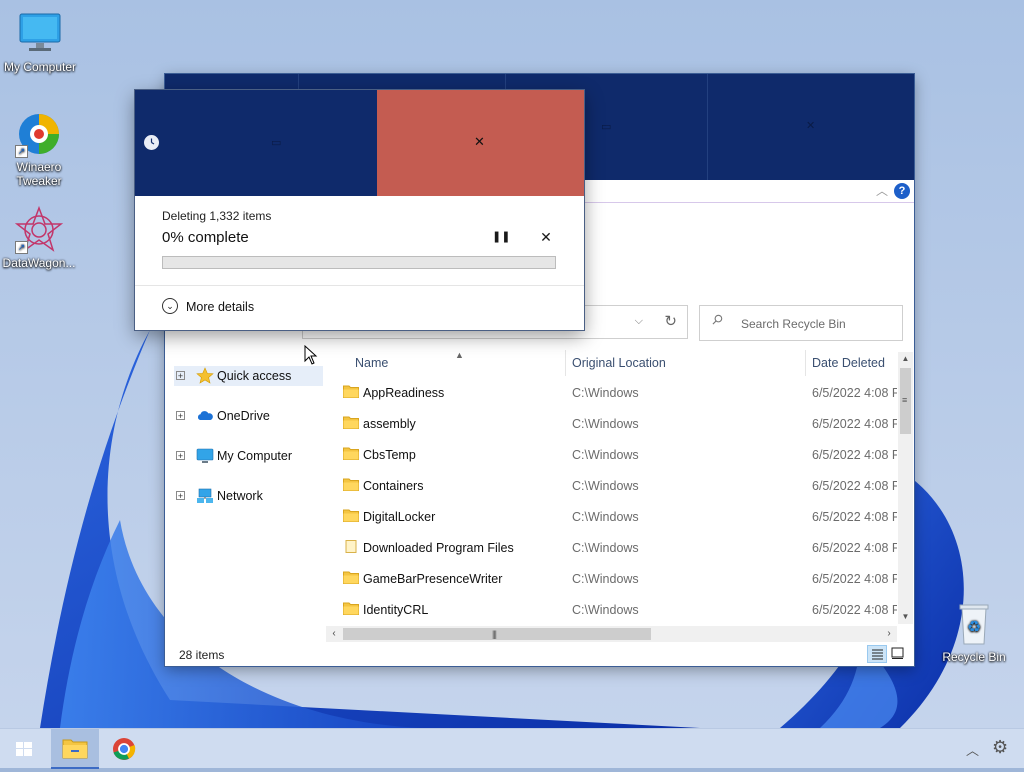 Image resolution: width=1024 pixels, height=772 pixels. I want to click on scroll-up-arrow-icon: ▲, so click(905, 359).